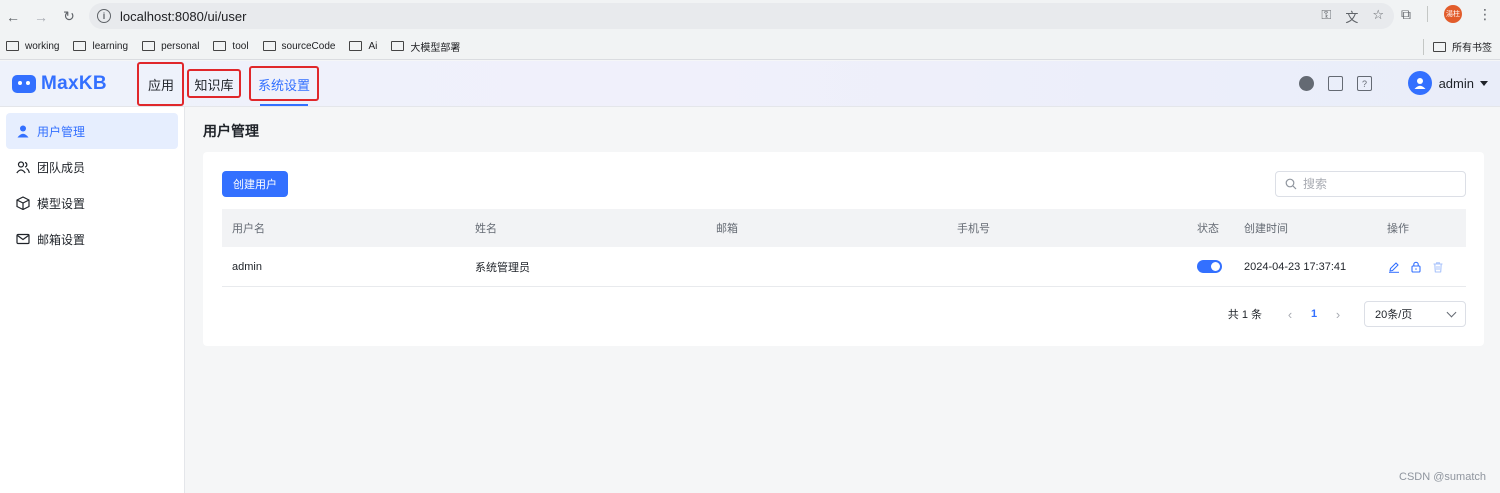 This screenshot has width=1500, height=493. What do you see at coordinates (1447, 83) in the screenshot?
I see `user-menu: admin` at bounding box center [1447, 83].